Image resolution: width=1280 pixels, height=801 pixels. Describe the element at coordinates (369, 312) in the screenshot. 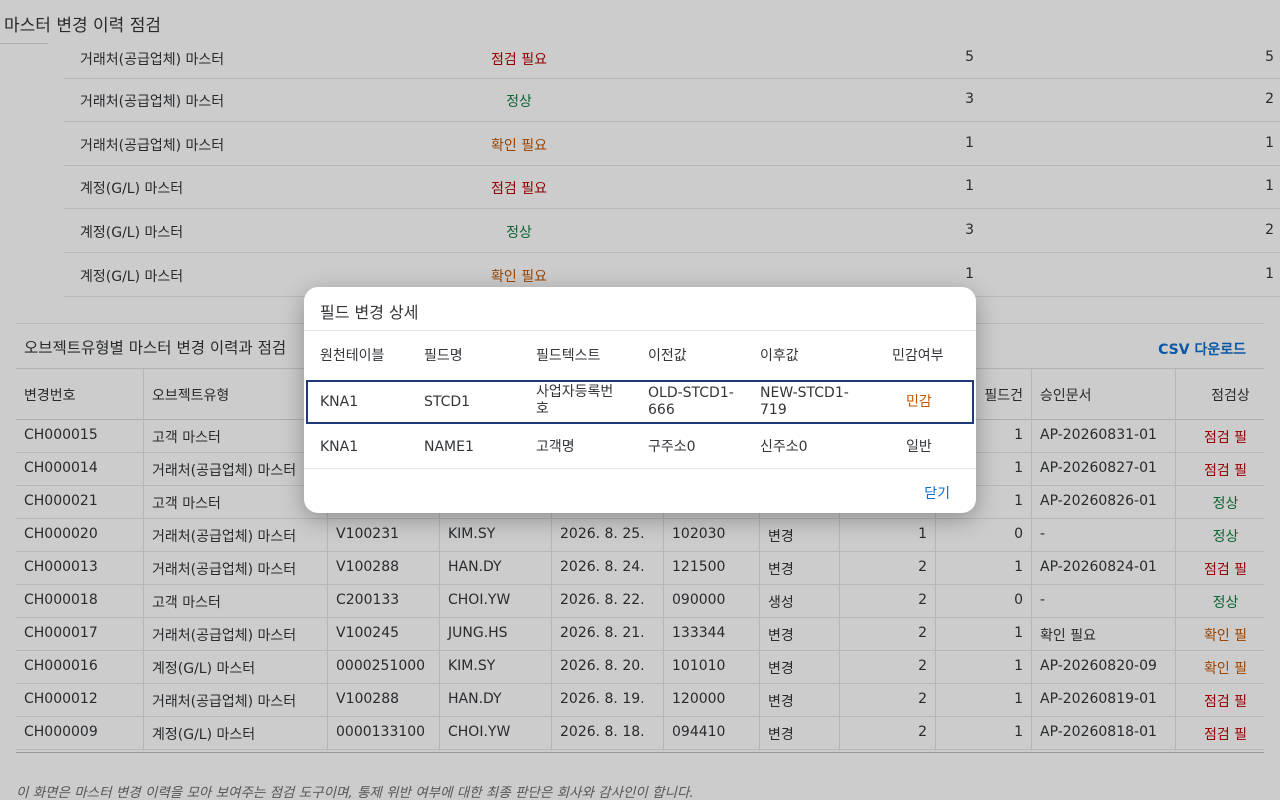

I see `dialog-title: 필드 변경 상세` at that location.